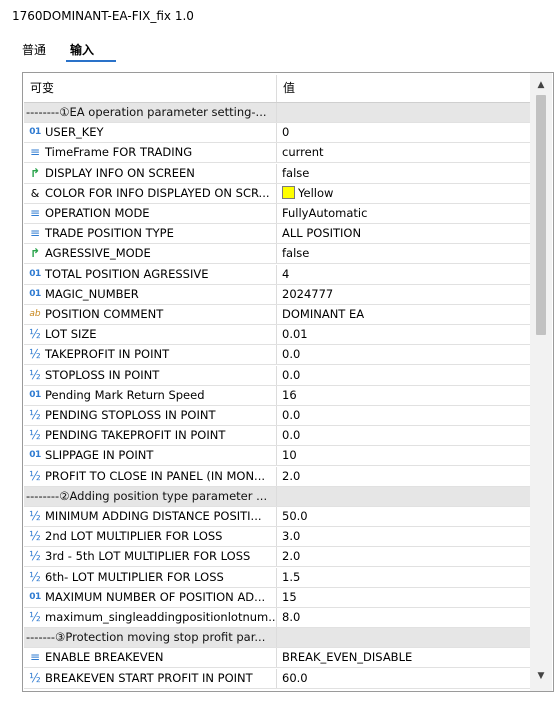 This screenshot has height=705, width=554. What do you see at coordinates (404, 233) in the screenshot?
I see `parameter-value-cell: ALL POSITION` at bounding box center [404, 233].